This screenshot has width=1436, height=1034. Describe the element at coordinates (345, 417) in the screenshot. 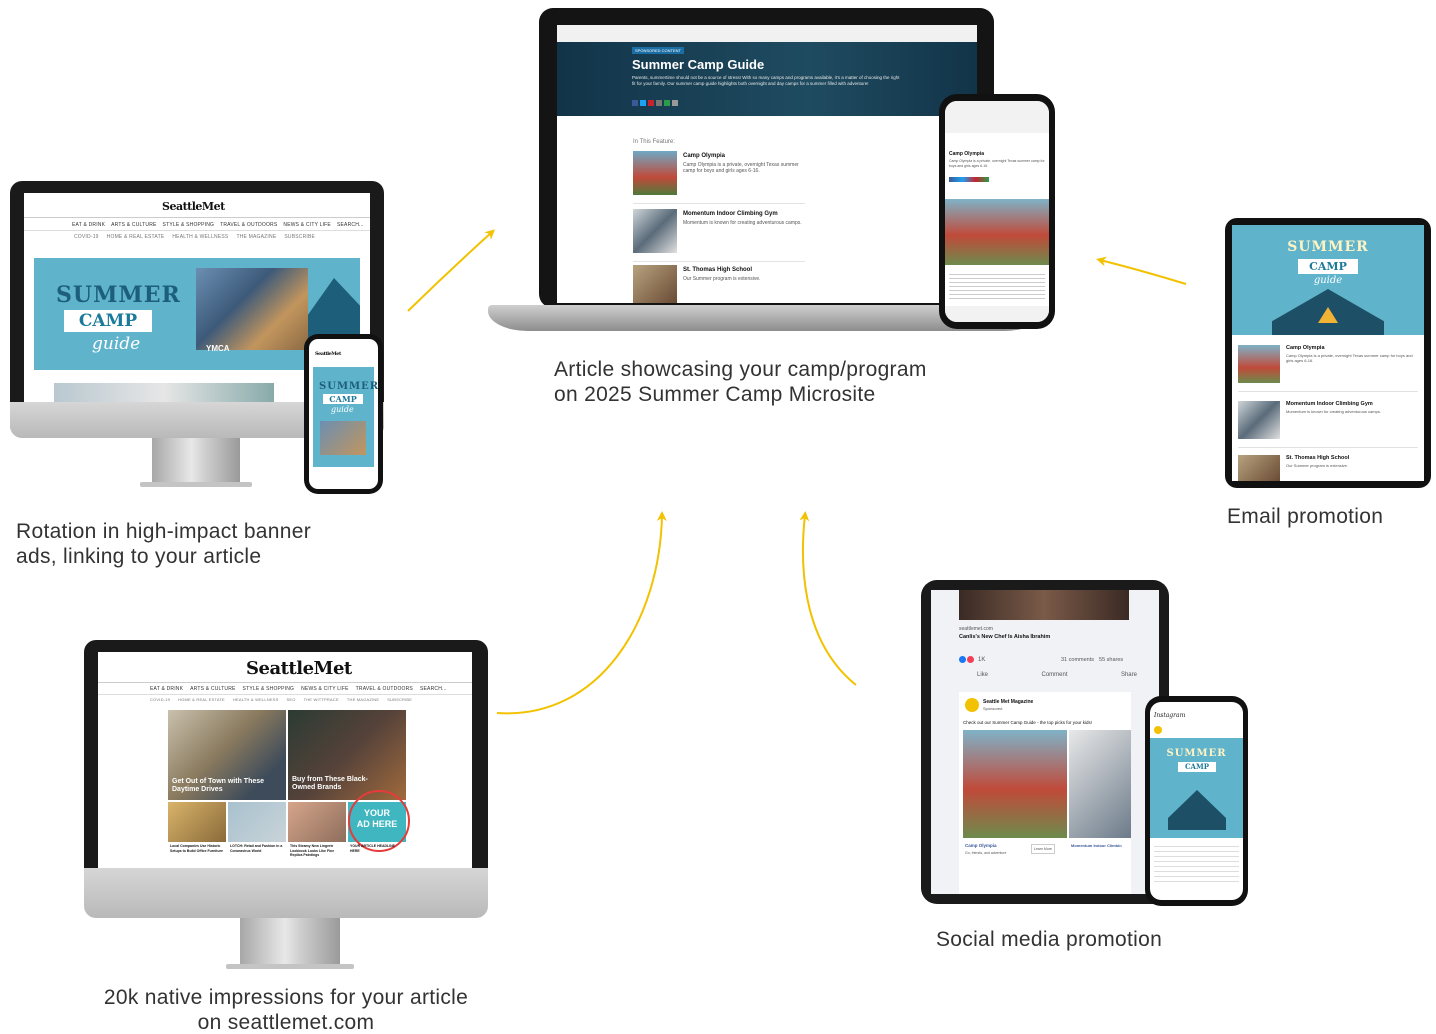

I see `phone-summer-camp-ad: SUMMER CAMP guide` at that location.